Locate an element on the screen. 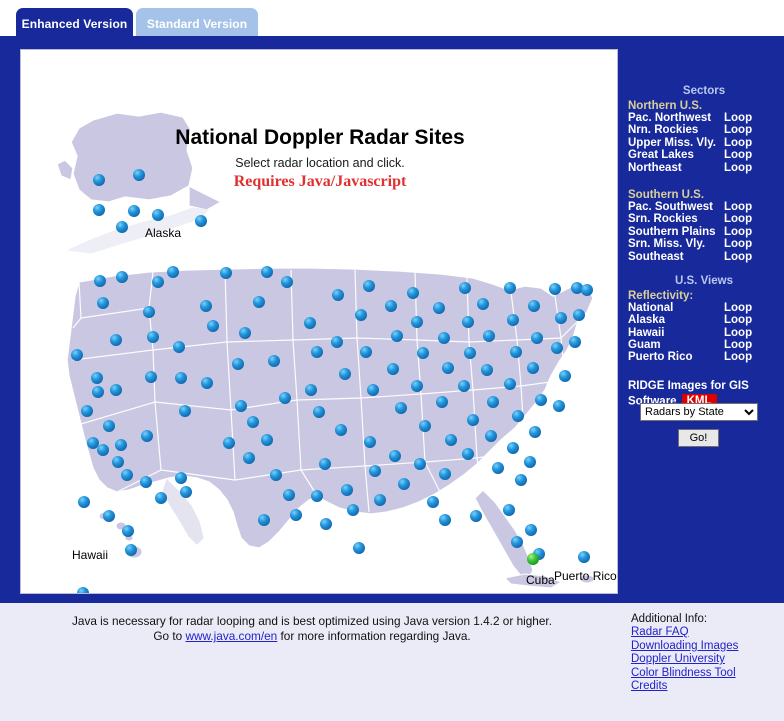 This screenshot has width=784, height=721. sidebar-item-nrn-rockies: Nrn. Rockies Loop is located at coordinates (704, 130).